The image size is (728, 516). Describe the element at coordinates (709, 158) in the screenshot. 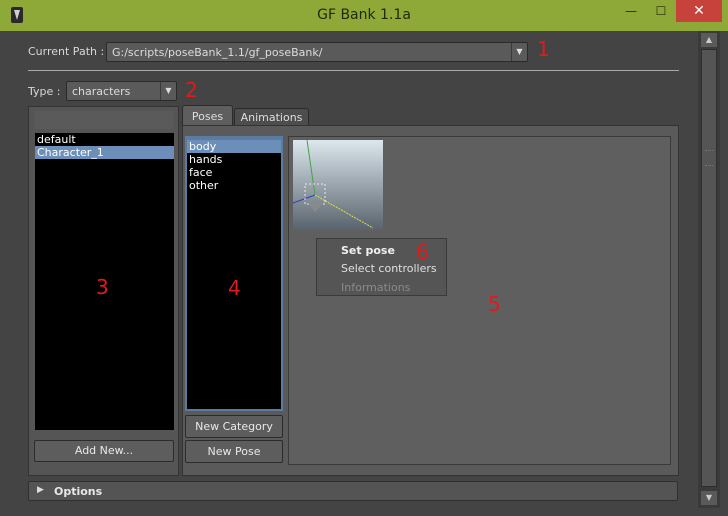

I see `grip-icon` at that location.